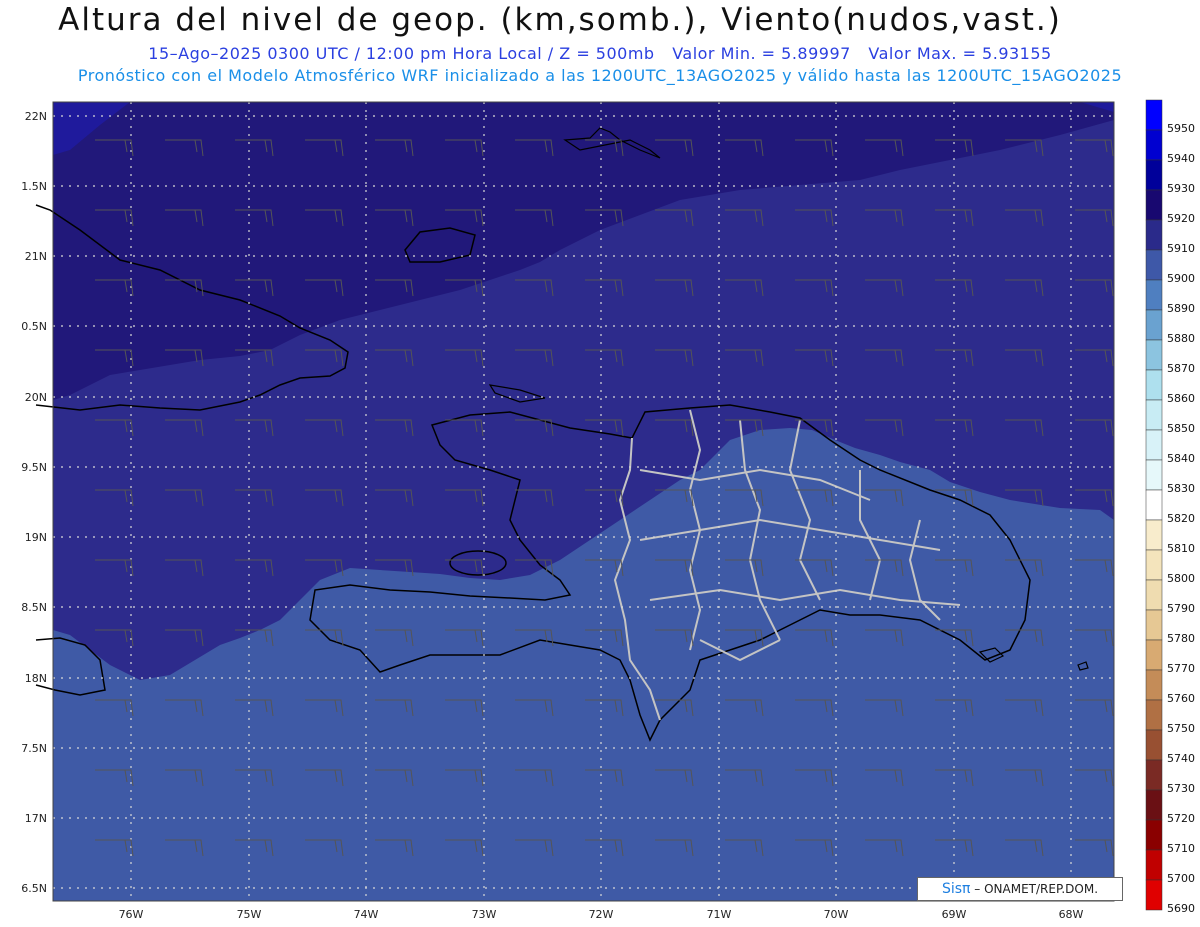  What do you see at coordinates (1181, 308) in the screenshot?
I see `colorbar-label: 5890` at bounding box center [1181, 308].